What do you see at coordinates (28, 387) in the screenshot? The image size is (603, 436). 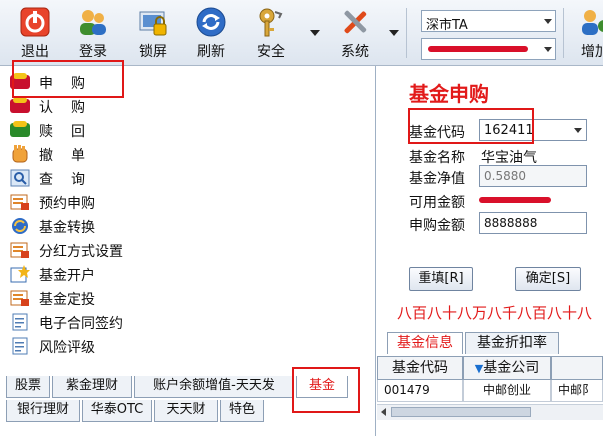 I see `tab-stocks: 股票` at bounding box center [28, 387].